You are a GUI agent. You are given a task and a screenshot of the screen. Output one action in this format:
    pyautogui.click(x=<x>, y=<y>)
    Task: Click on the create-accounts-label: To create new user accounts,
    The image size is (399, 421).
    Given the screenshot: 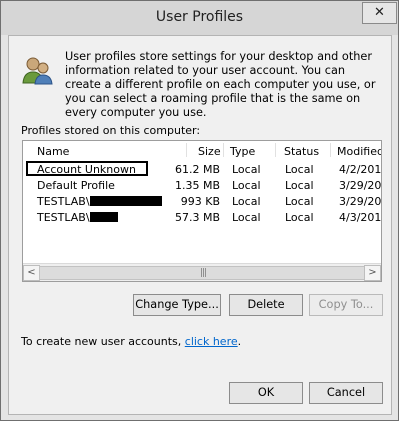 What is the action you would take?
    pyautogui.click(x=103, y=341)
    